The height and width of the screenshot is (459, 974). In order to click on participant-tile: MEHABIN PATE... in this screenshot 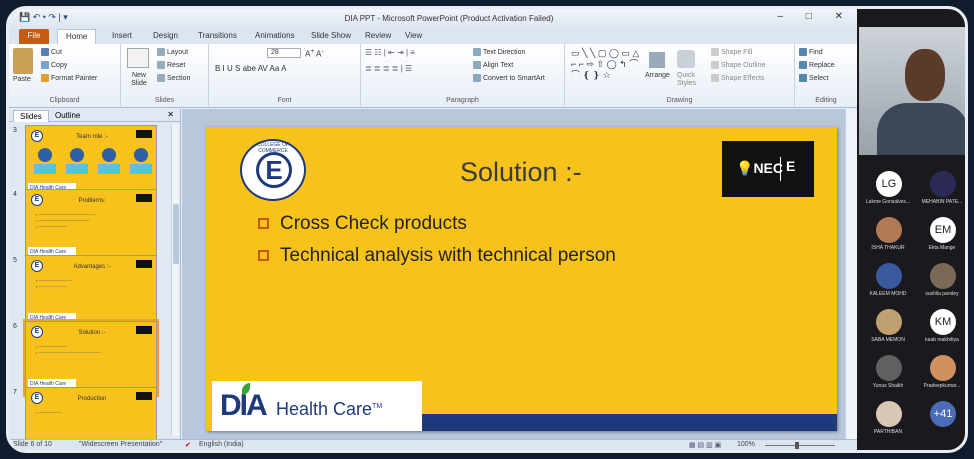, I will do `click(941, 190)`.